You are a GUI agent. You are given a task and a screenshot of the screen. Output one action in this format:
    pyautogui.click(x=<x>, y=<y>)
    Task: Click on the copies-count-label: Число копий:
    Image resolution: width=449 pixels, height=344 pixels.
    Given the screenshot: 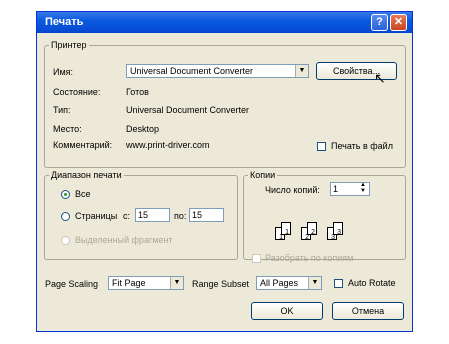 What is the action you would take?
    pyautogui.click(x=292, y=190)
    